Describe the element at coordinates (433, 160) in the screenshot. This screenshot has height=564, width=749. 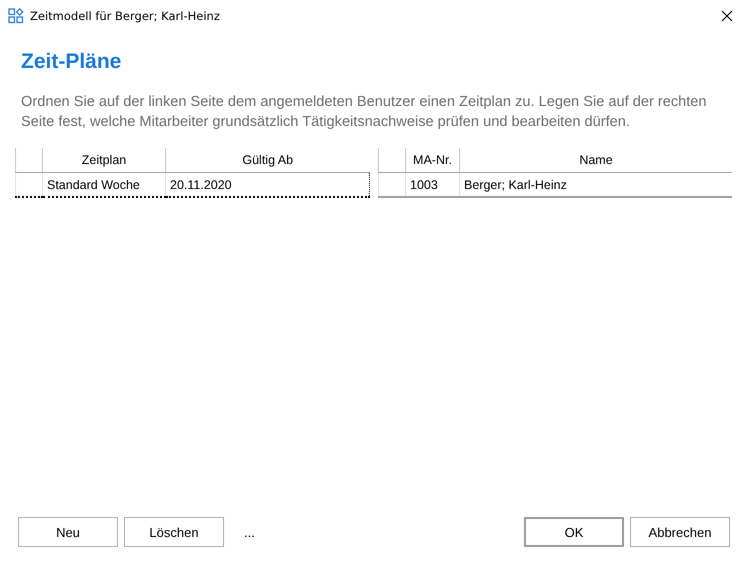
I see `column-header: MA-Nr.` at that location.